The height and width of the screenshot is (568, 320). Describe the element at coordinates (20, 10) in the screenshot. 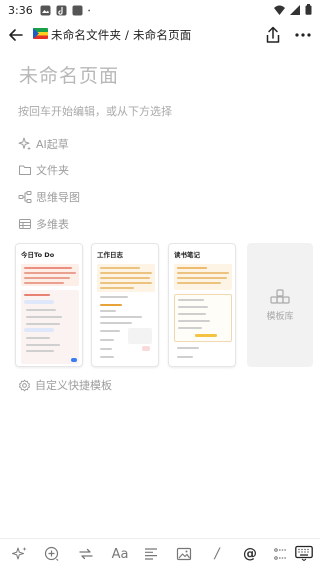

I see `status-time: 3:36` at that location.